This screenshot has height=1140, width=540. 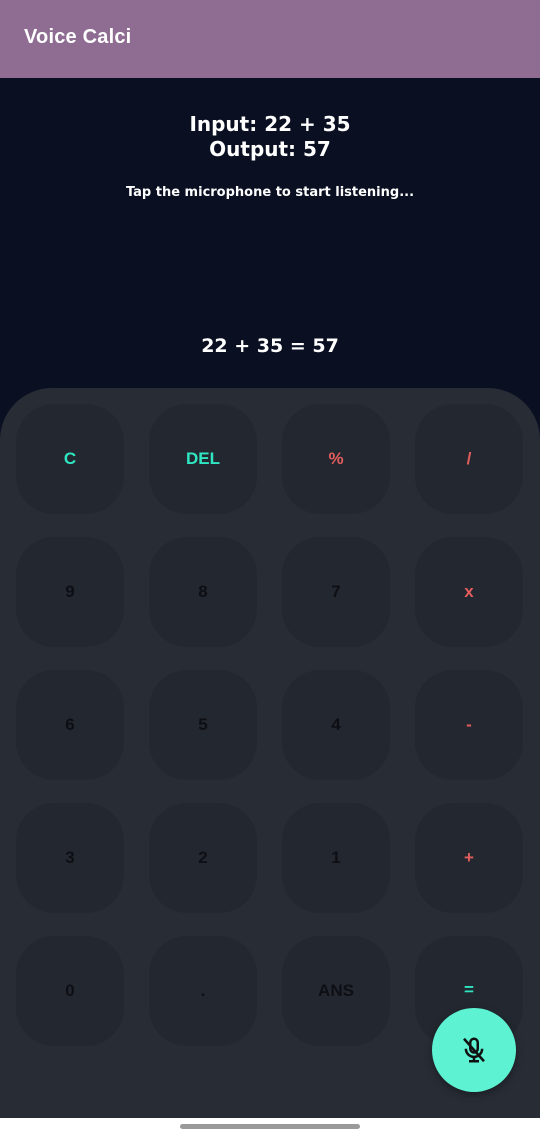 I want to click on digit-7-button: 7, so click(x=336, y=592).